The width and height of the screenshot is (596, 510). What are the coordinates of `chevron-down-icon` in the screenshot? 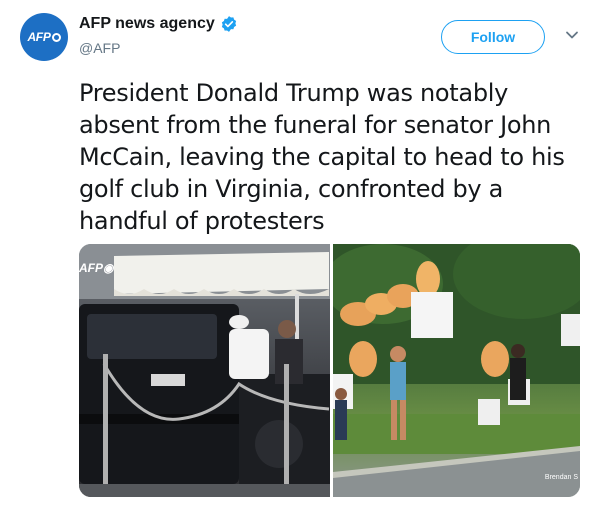 It's located at (572, 35).